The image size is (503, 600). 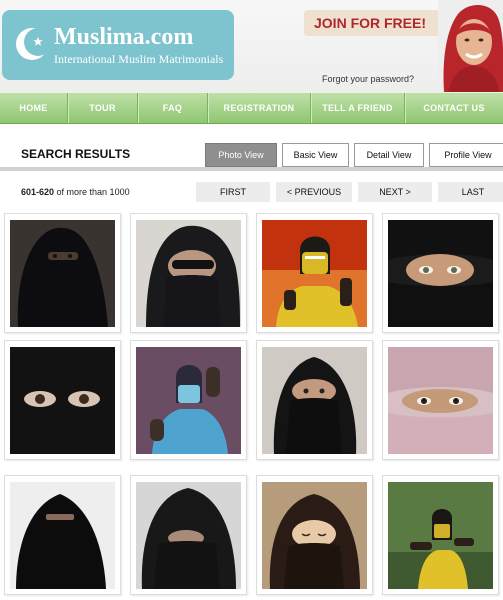 I want to click on page-title: SEARCH RESULTS, so click(x=76, y=154).